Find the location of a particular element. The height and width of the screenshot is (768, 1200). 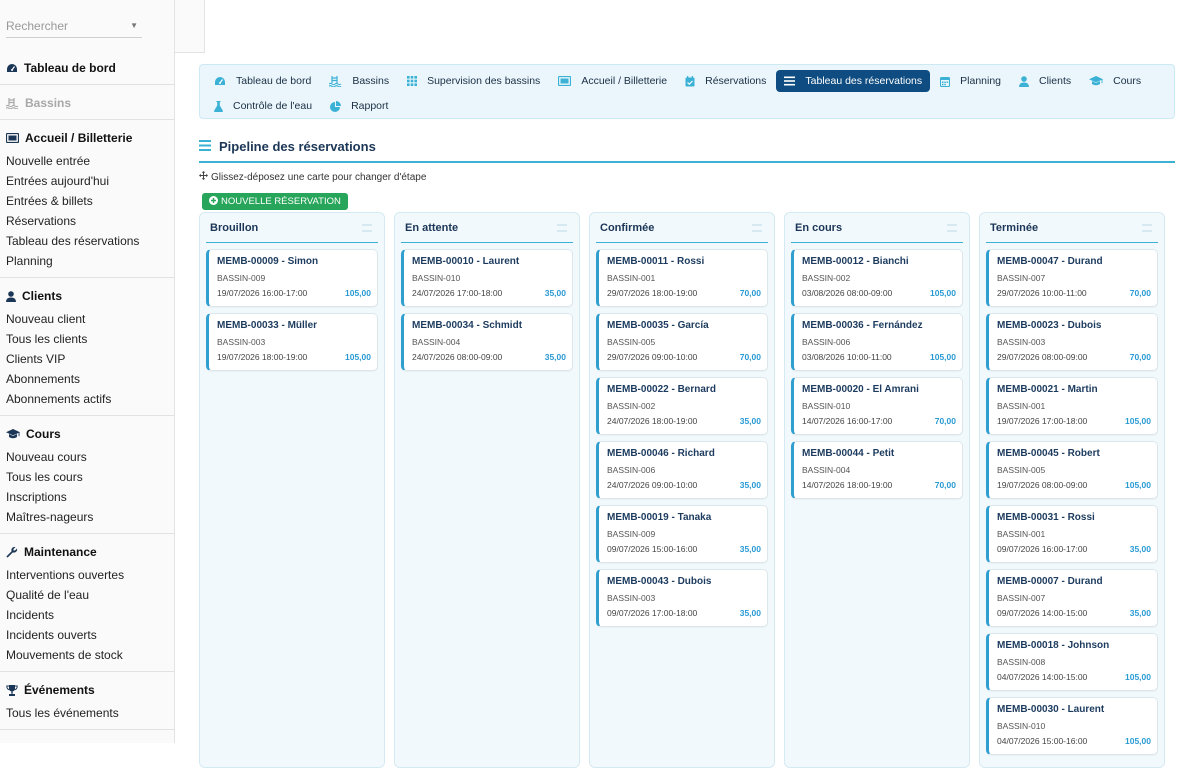

card-title: MEMB-00033 - Müller is located at coordinates (267, 325).